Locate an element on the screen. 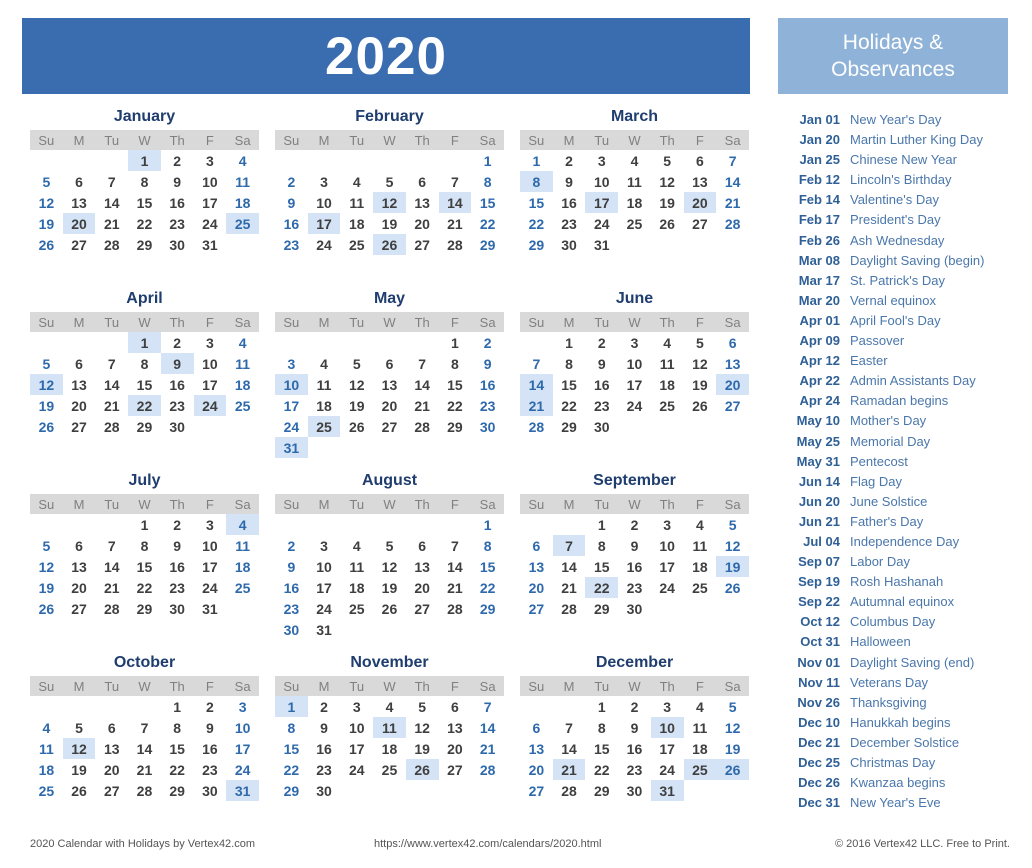 This screenshot has height=868, width=1032. day-cell: 17 is located at coordinates (210, 384).